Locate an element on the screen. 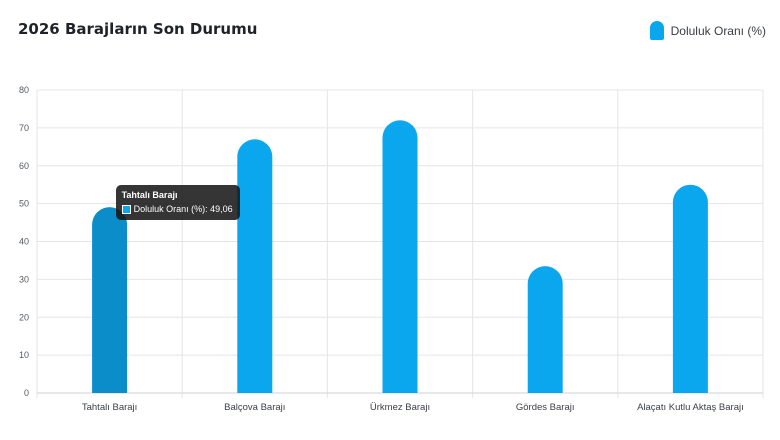  tooltip-row: Doluluk Oranı (%): 49,06 is located at coordinates (177, 209).